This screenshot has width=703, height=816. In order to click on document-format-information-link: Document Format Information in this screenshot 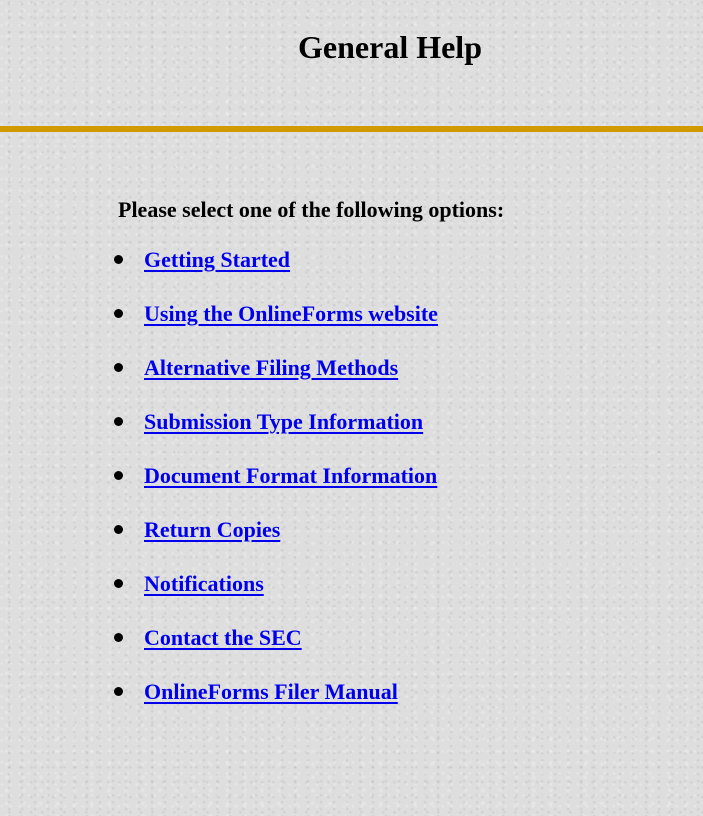, I will do `click(290, 476)`.